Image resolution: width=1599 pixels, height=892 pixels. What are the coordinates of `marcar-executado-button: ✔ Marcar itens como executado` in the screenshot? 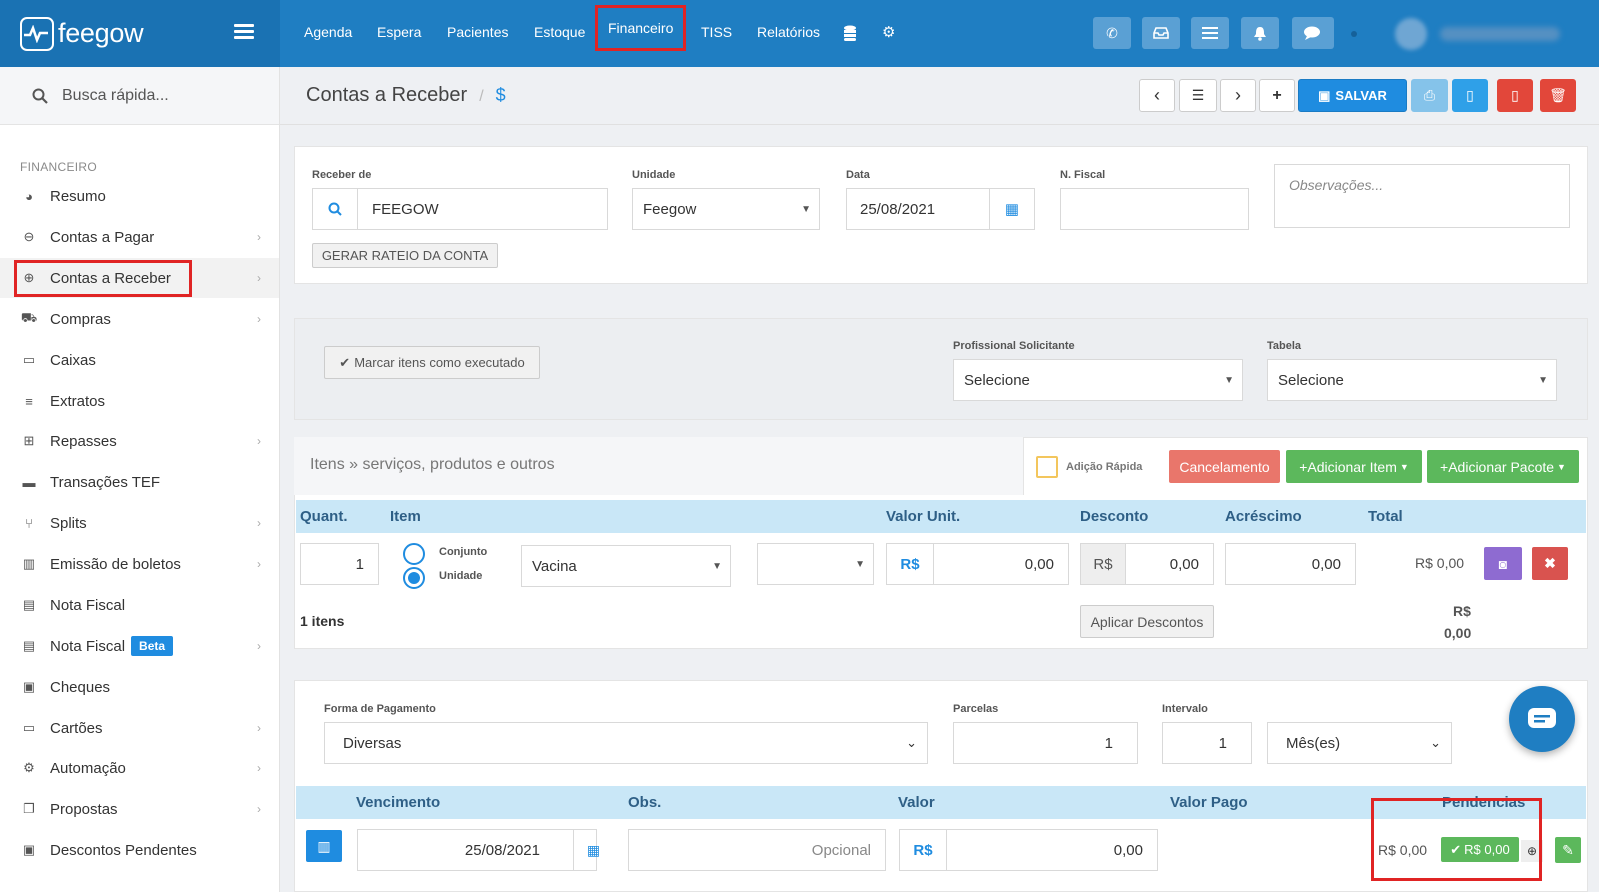 It's located at (432, 362).